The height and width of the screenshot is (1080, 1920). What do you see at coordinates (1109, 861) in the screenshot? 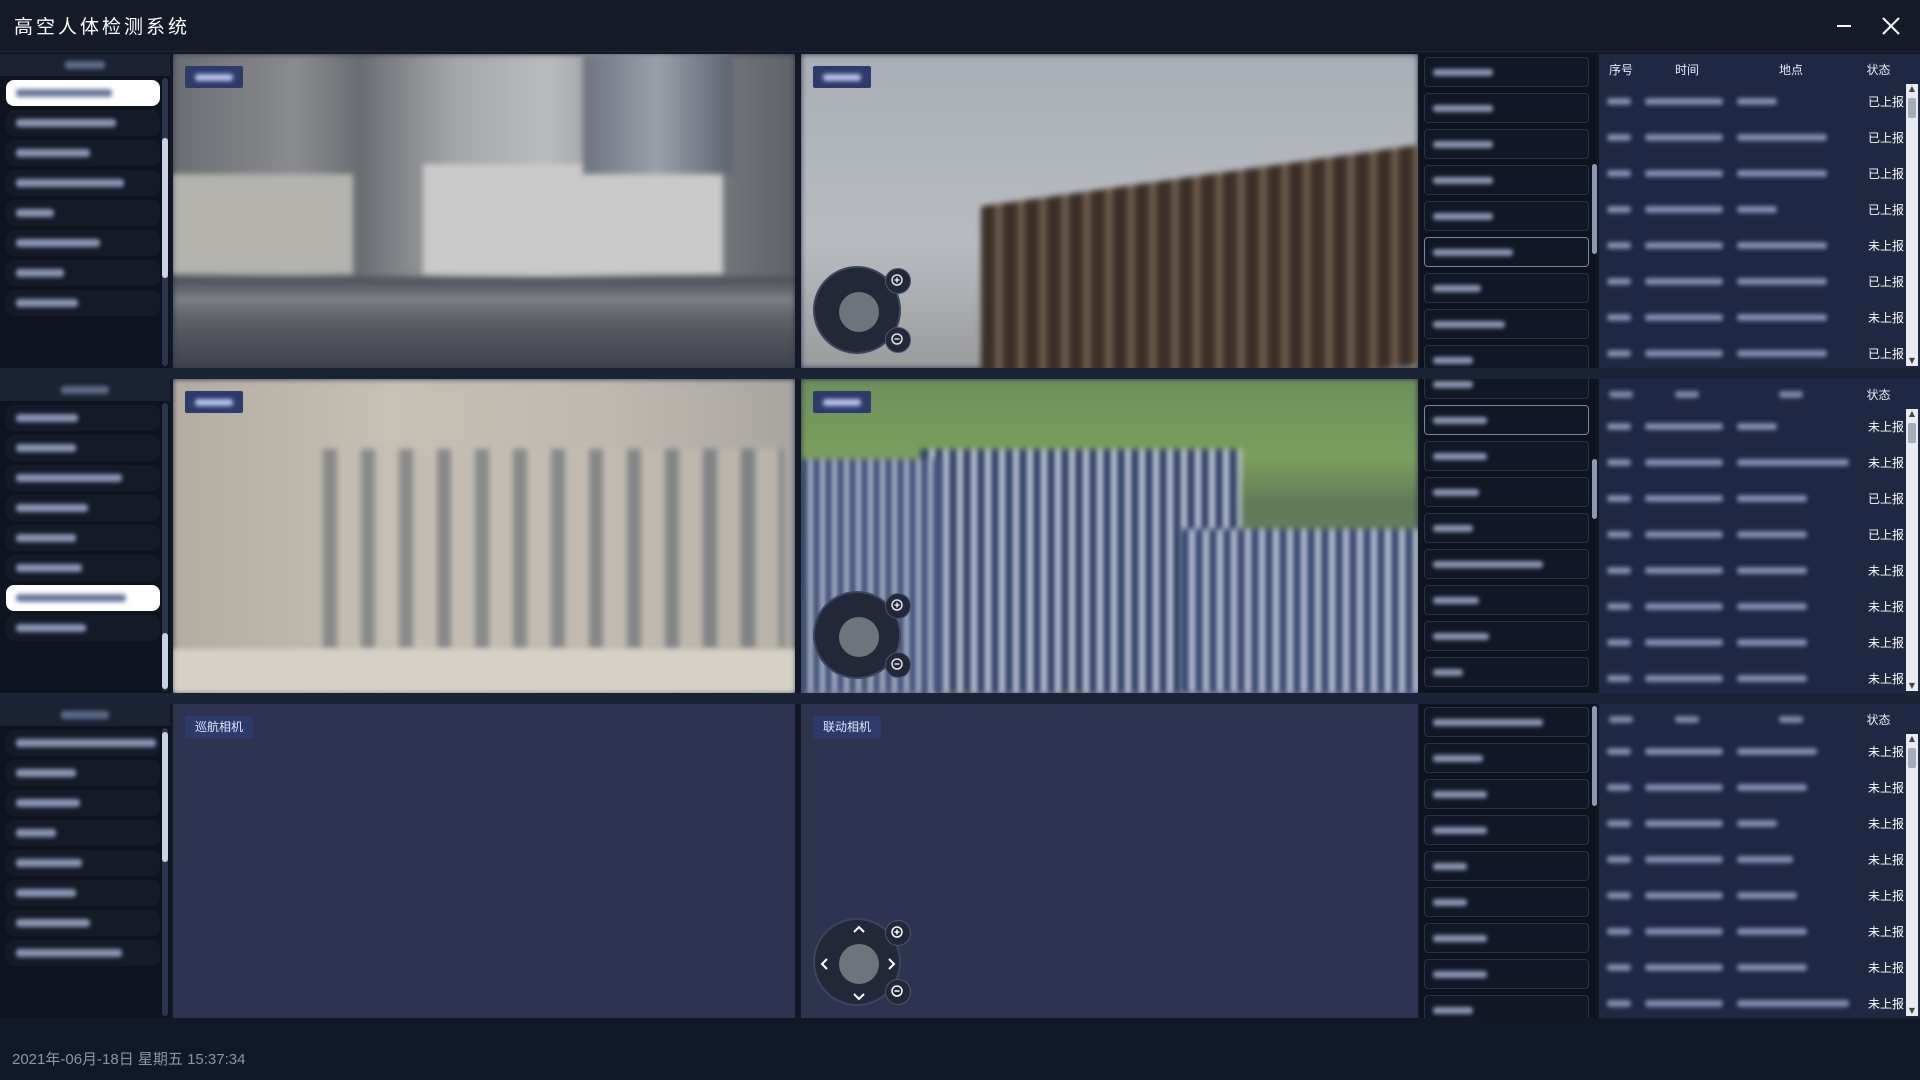
I see `linked-camera-view: 联动相机` at bounding box center [1109, 861].